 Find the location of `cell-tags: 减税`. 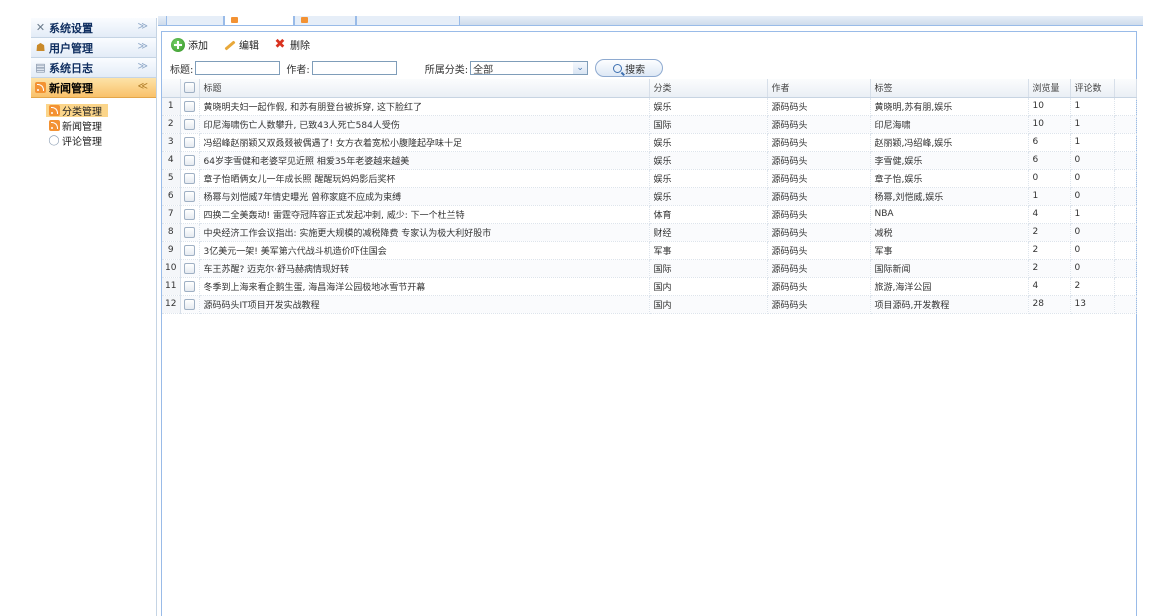

cell-tags: 减税 is located at coordinates (949, 232).